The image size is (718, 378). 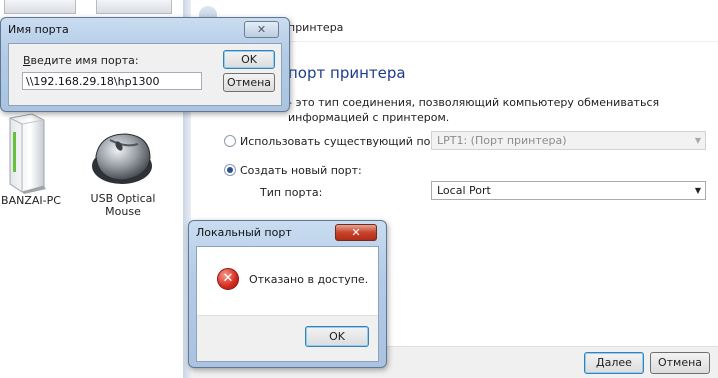 I want to click on device-computer: BANZAI-PC, so click(x=31, y=159).